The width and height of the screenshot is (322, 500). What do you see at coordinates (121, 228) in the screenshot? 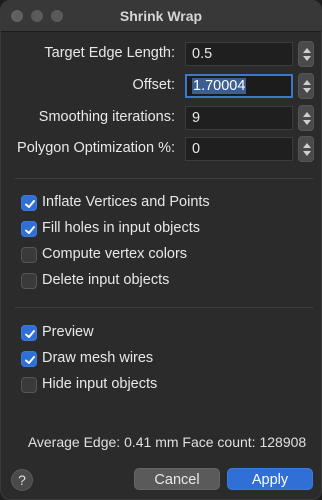
I see `checkbox-label: Fill holes in input objects` at bounding box center [121, 228].